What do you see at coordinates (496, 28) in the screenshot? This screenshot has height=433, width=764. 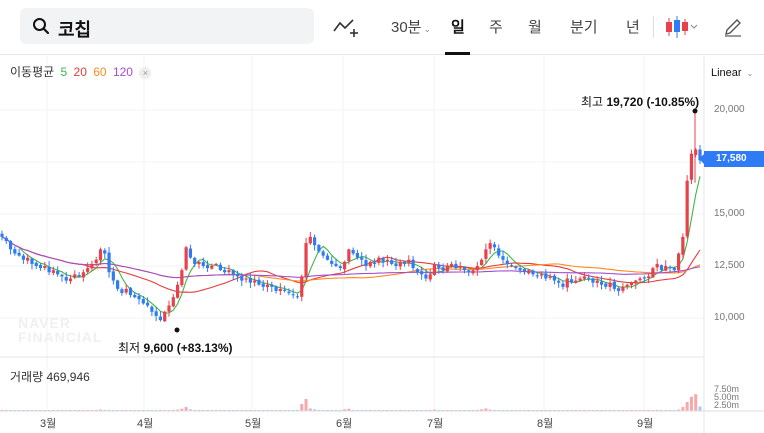 I see `tab-period-week: 주` at bounding box center [496, 28].